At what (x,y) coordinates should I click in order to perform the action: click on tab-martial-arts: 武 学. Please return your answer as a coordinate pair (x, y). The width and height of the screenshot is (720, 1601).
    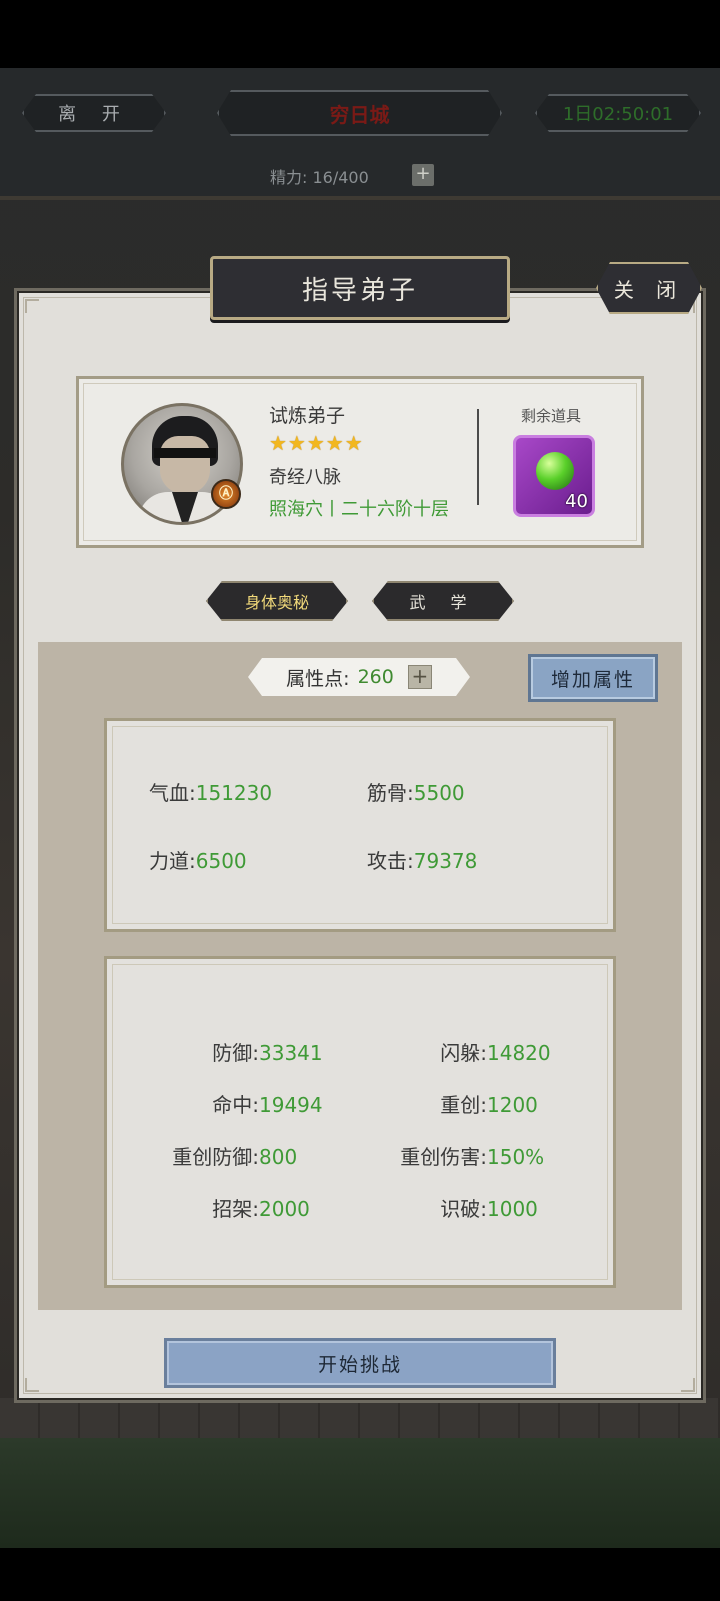
    Looking at the image, I should click on (443, 601).